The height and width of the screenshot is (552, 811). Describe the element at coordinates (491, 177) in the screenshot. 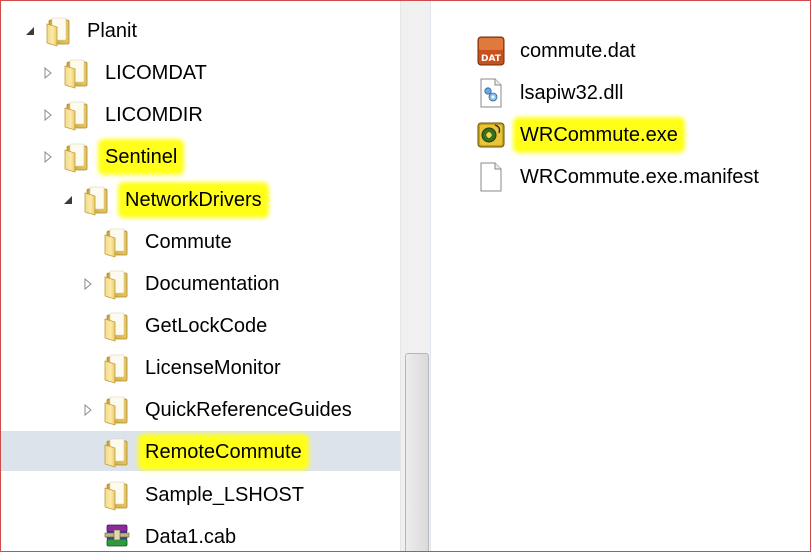

I see `blank-file-icon` at that location.